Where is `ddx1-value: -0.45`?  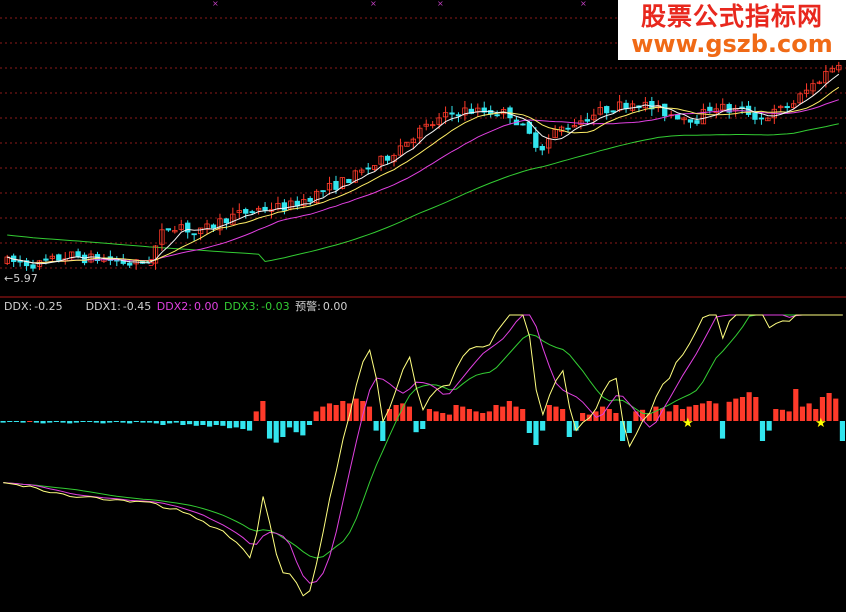 ddx1-value: -0.45 is located at coordinates (137, 306).